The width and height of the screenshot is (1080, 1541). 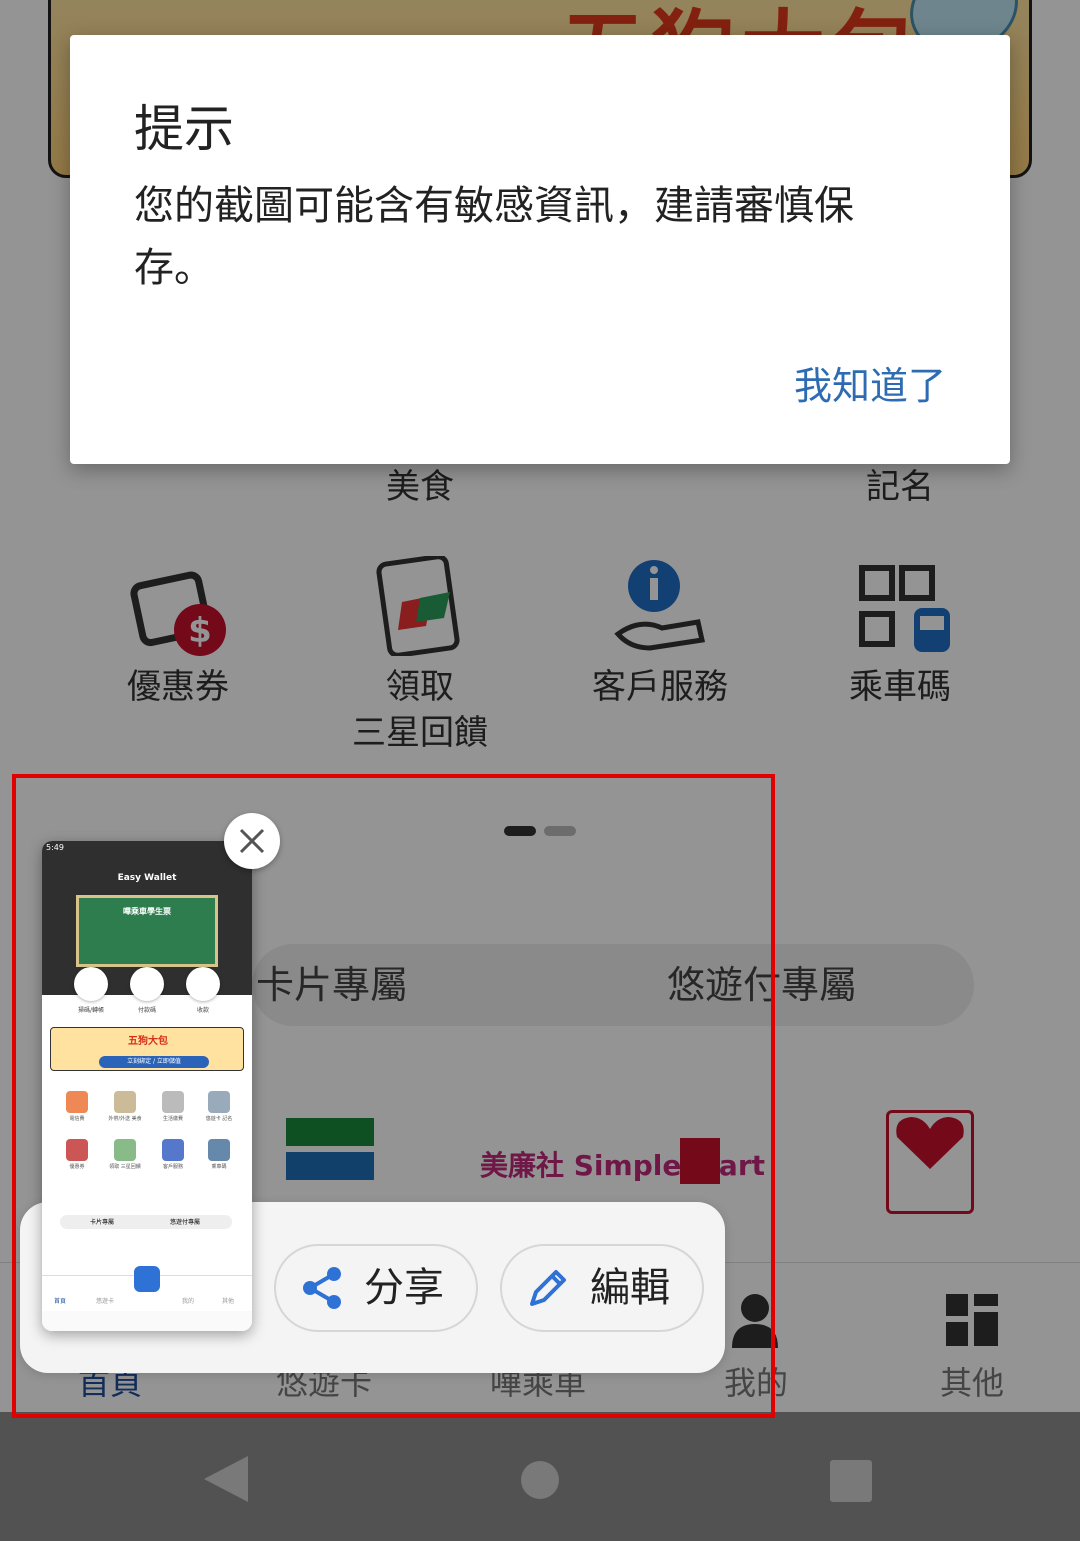 I want to click on dialog-confirm-button: 我知道了, so click(x=870, y=382).